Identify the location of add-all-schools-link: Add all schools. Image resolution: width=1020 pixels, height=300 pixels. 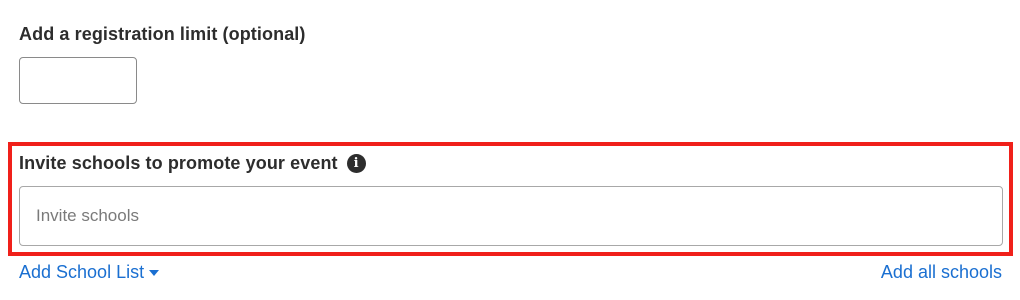
(941, 272).